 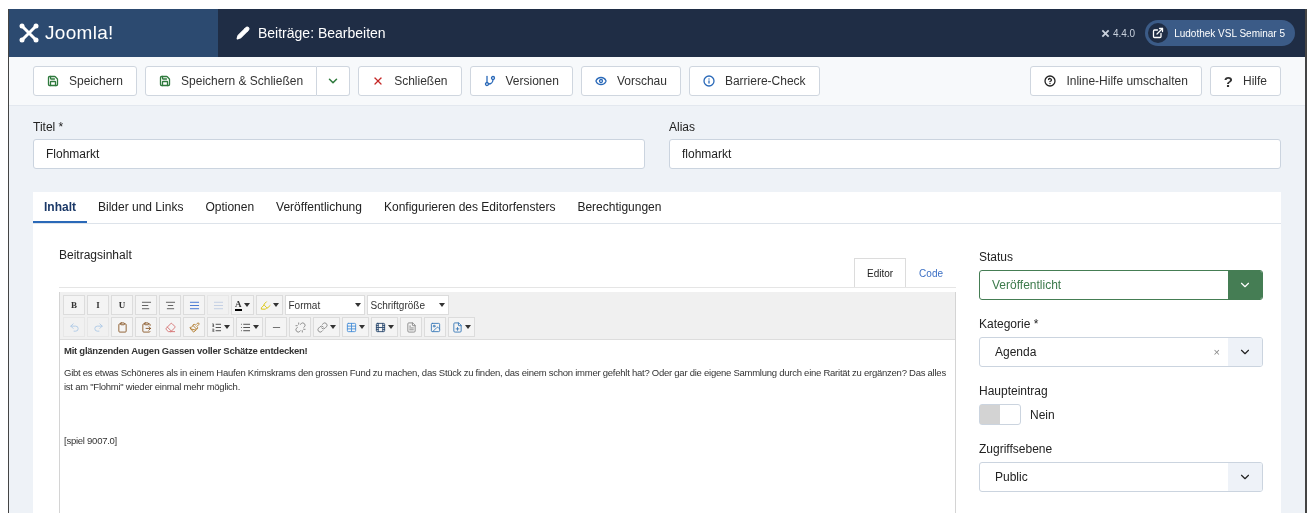 I want to click on editor-mode-tab: Editor, so click(x=880, y=272).